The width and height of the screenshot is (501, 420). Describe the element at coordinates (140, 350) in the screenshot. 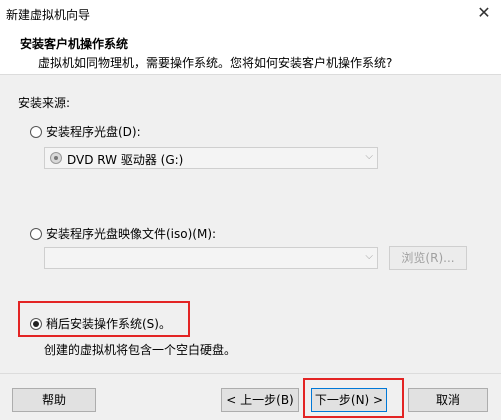

I see `install-later-note: 创建的虚拟机将包含一个空白硬盘。` at that location.